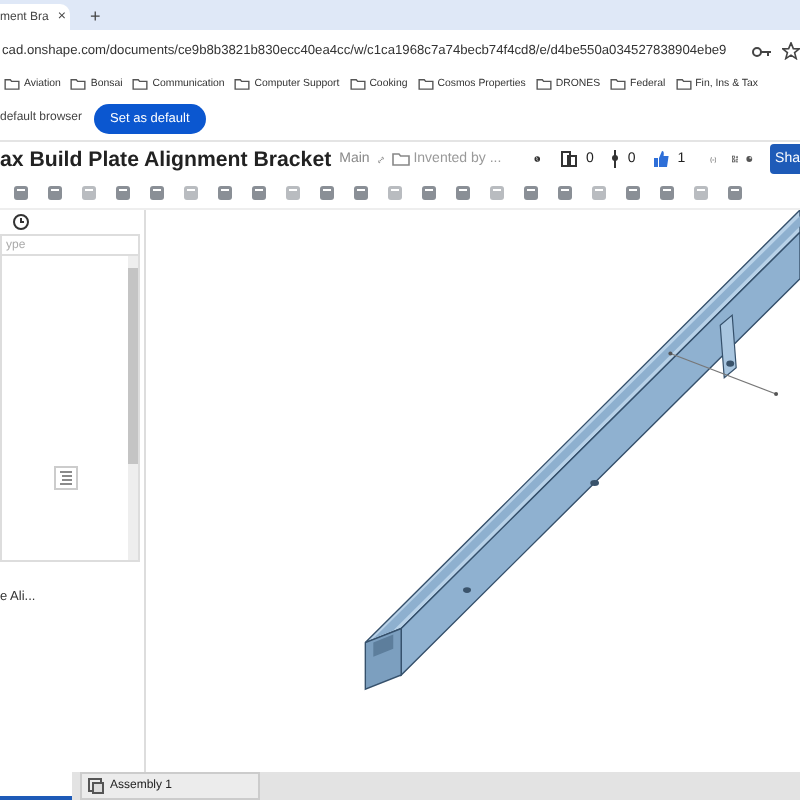 This screenshot has width=800, height=800. What do you see at coordinates (96, 786) in the screenshot?
I see `assembly-icon` at bounding box center [96, 786].